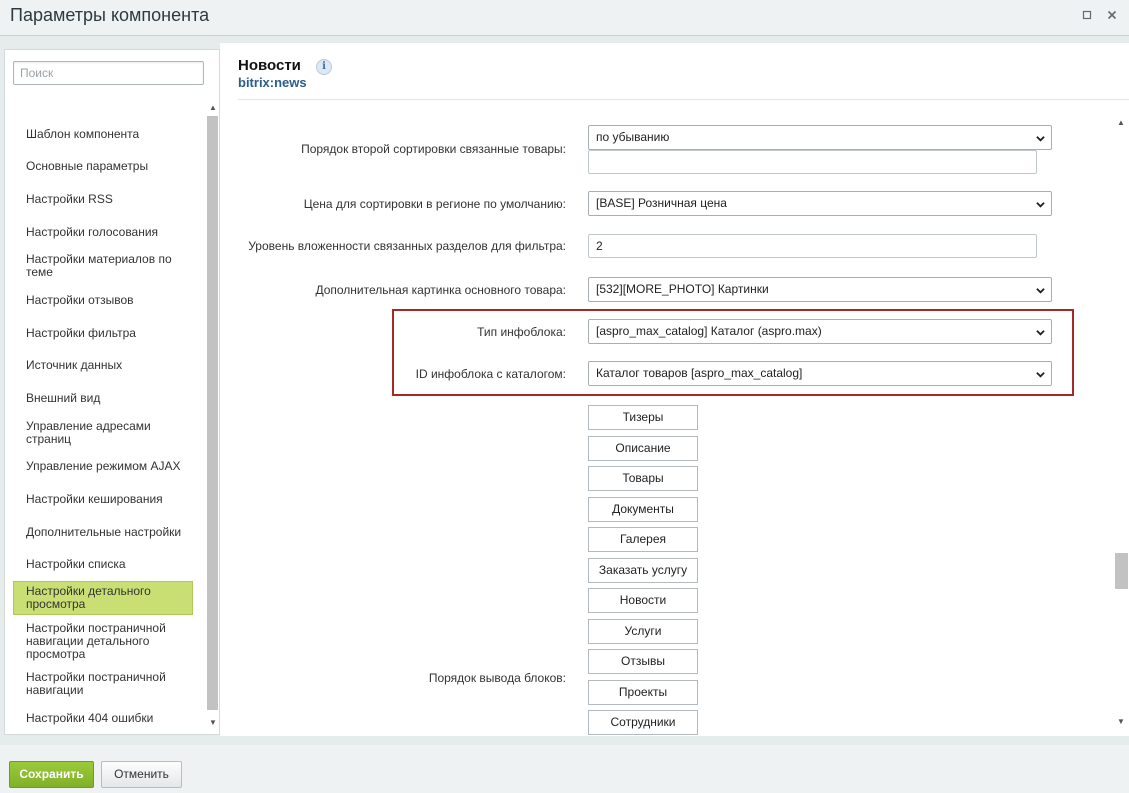 The width and height of the screenshot is (1129, 793). I want to click on block-item-services: Услуги, so click(643, 631).